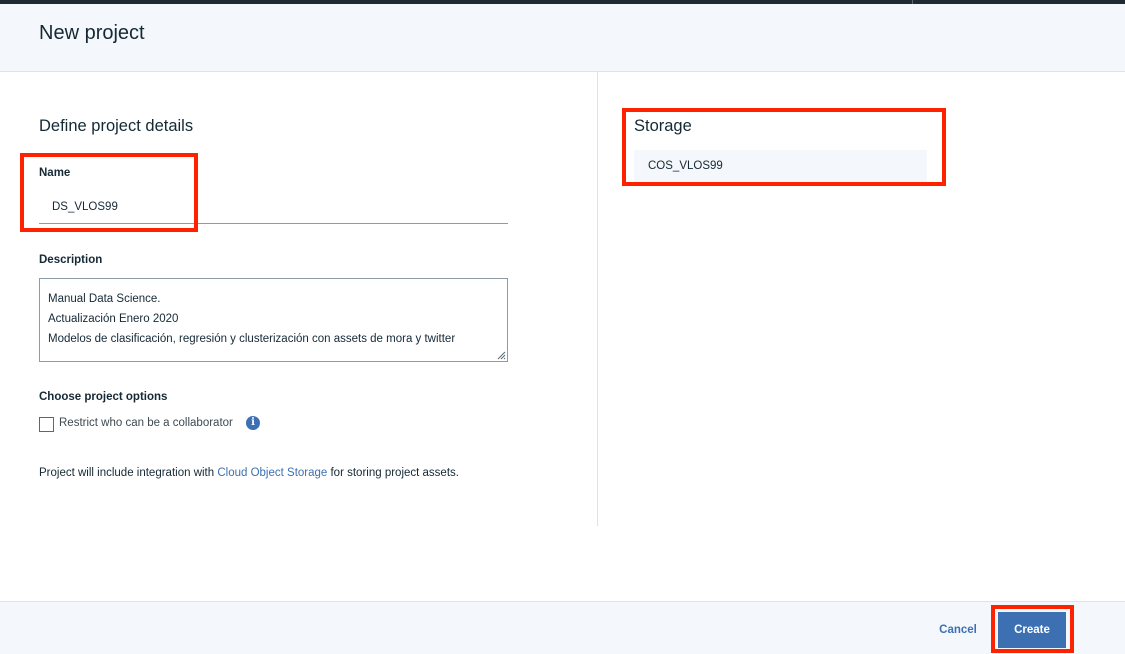 This screenshot has width=1125, height=654. I want to click on storage-heading: Storage, so click(663, 126).